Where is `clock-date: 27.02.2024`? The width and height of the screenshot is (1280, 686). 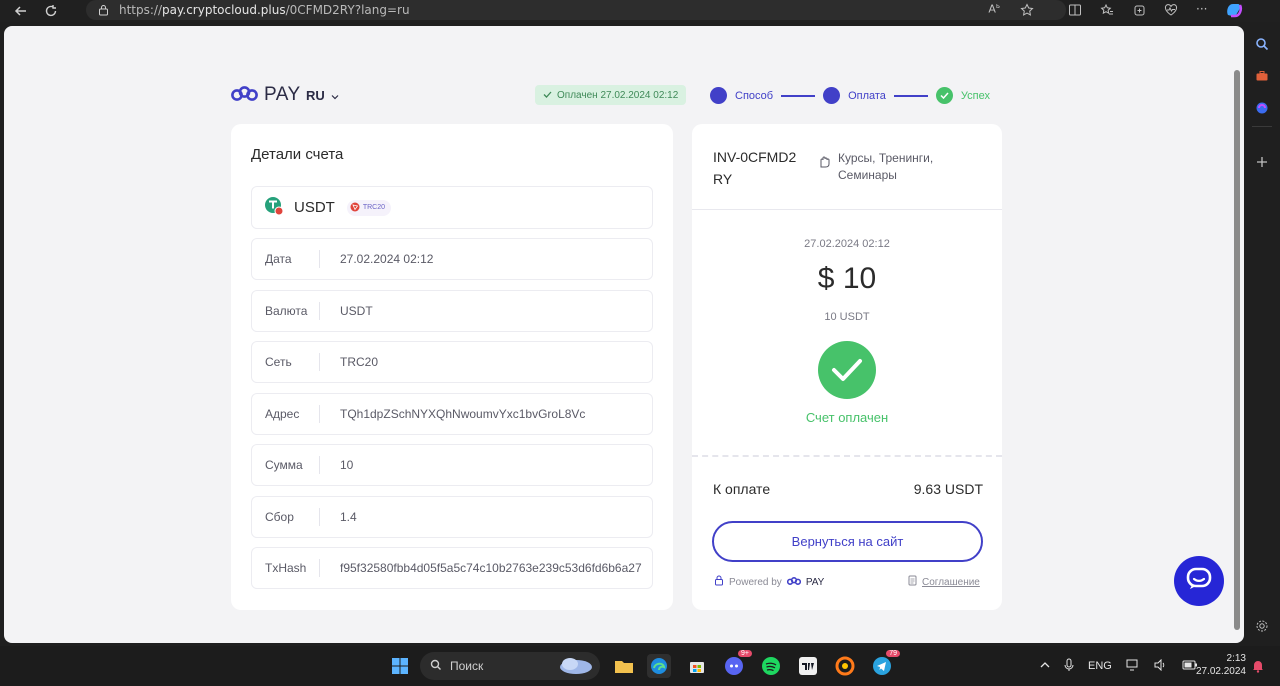 clock-date: 27.02.2024 is located at coordinates (1220, 671).